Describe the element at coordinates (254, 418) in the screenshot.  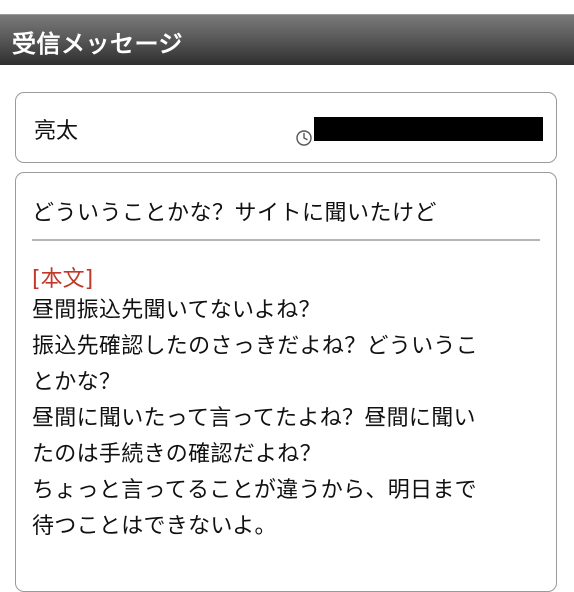
I see `body-line: 昼間に聞いたって言ってたよね？昼間に聞い` at that location.